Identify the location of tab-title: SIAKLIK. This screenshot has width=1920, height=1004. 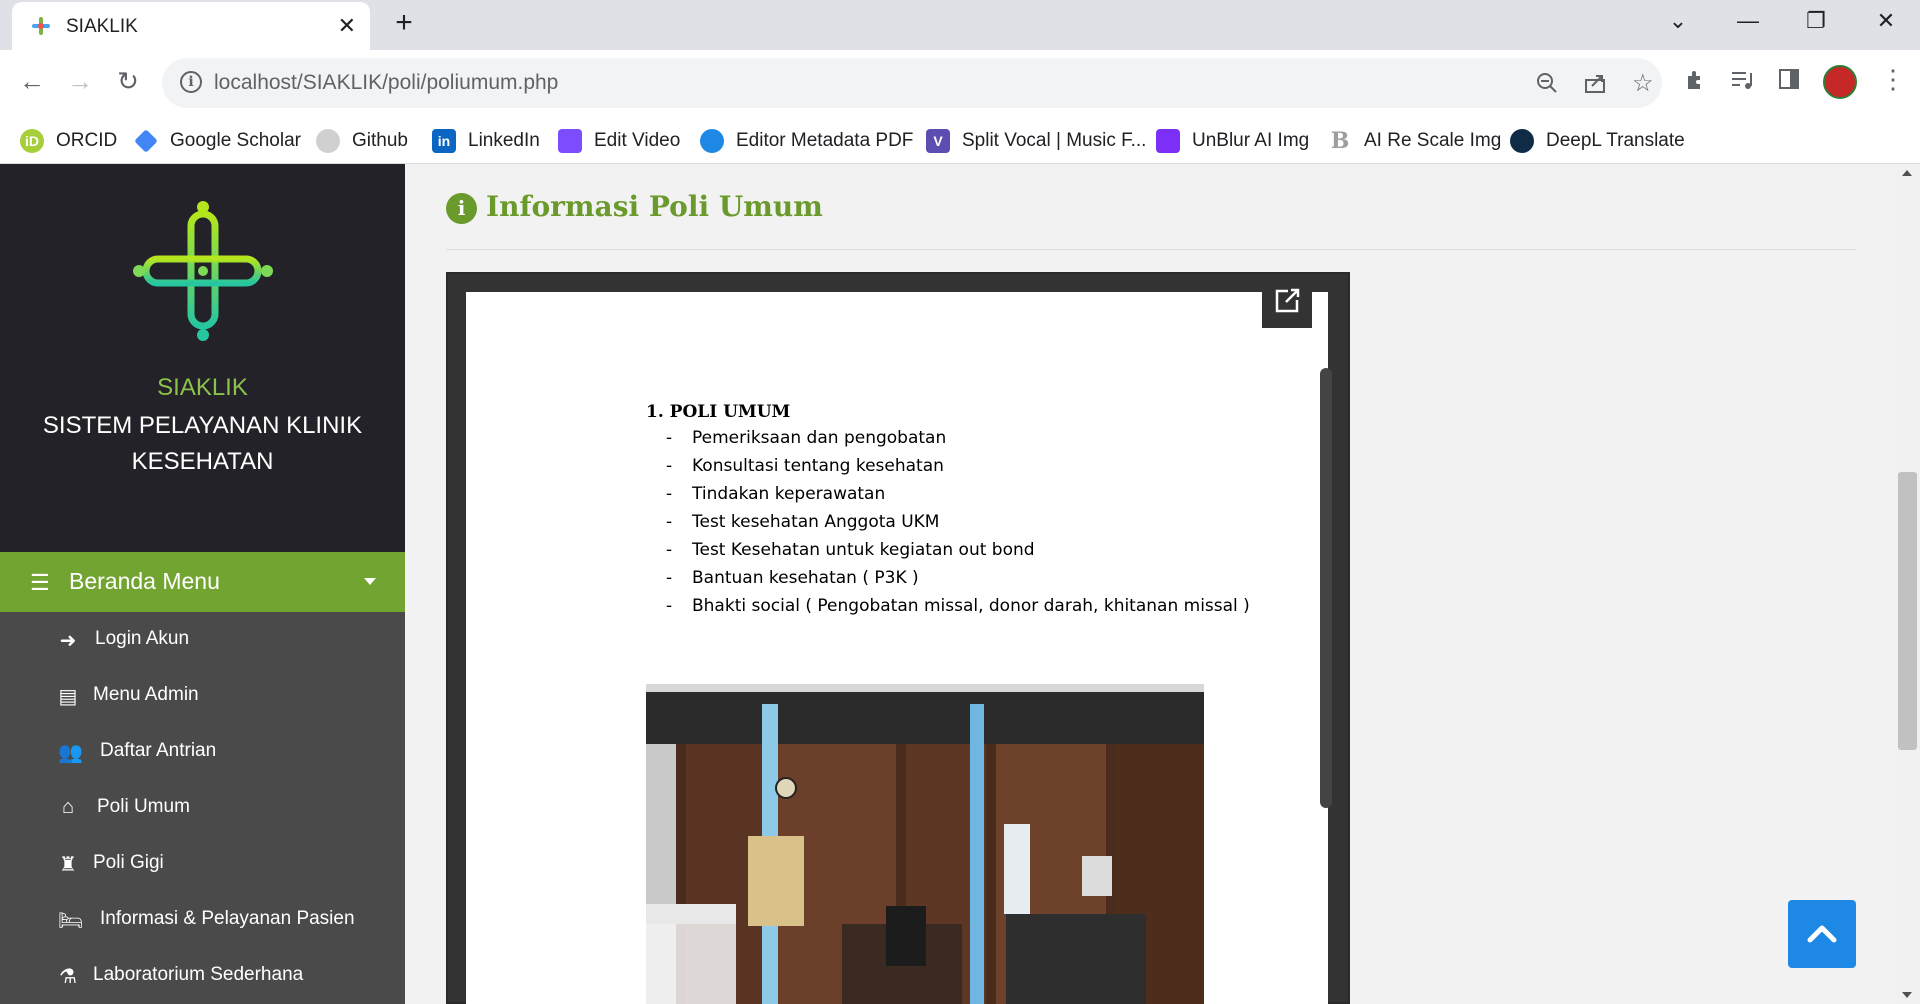
(102, 26).